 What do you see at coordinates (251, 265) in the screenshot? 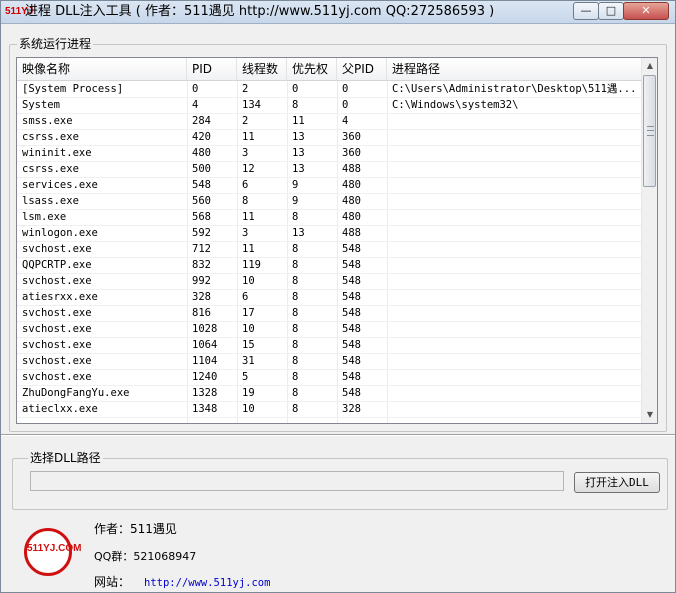
I see `cell-threads: 119` at bounding box center [251, 265].